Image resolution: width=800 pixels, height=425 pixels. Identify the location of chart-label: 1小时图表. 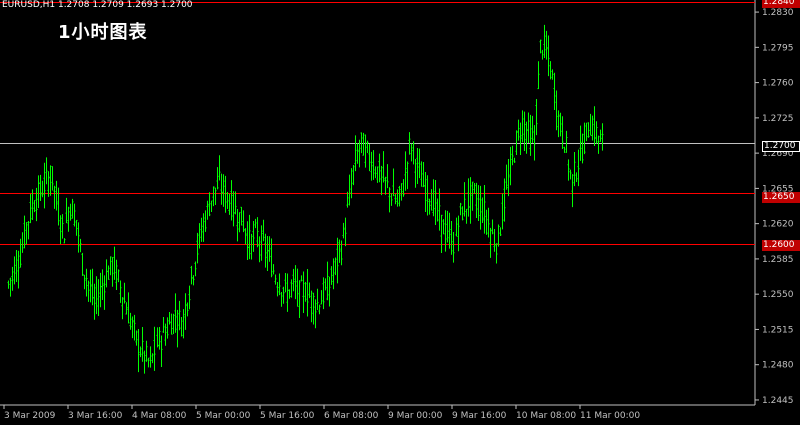
(103, 32).